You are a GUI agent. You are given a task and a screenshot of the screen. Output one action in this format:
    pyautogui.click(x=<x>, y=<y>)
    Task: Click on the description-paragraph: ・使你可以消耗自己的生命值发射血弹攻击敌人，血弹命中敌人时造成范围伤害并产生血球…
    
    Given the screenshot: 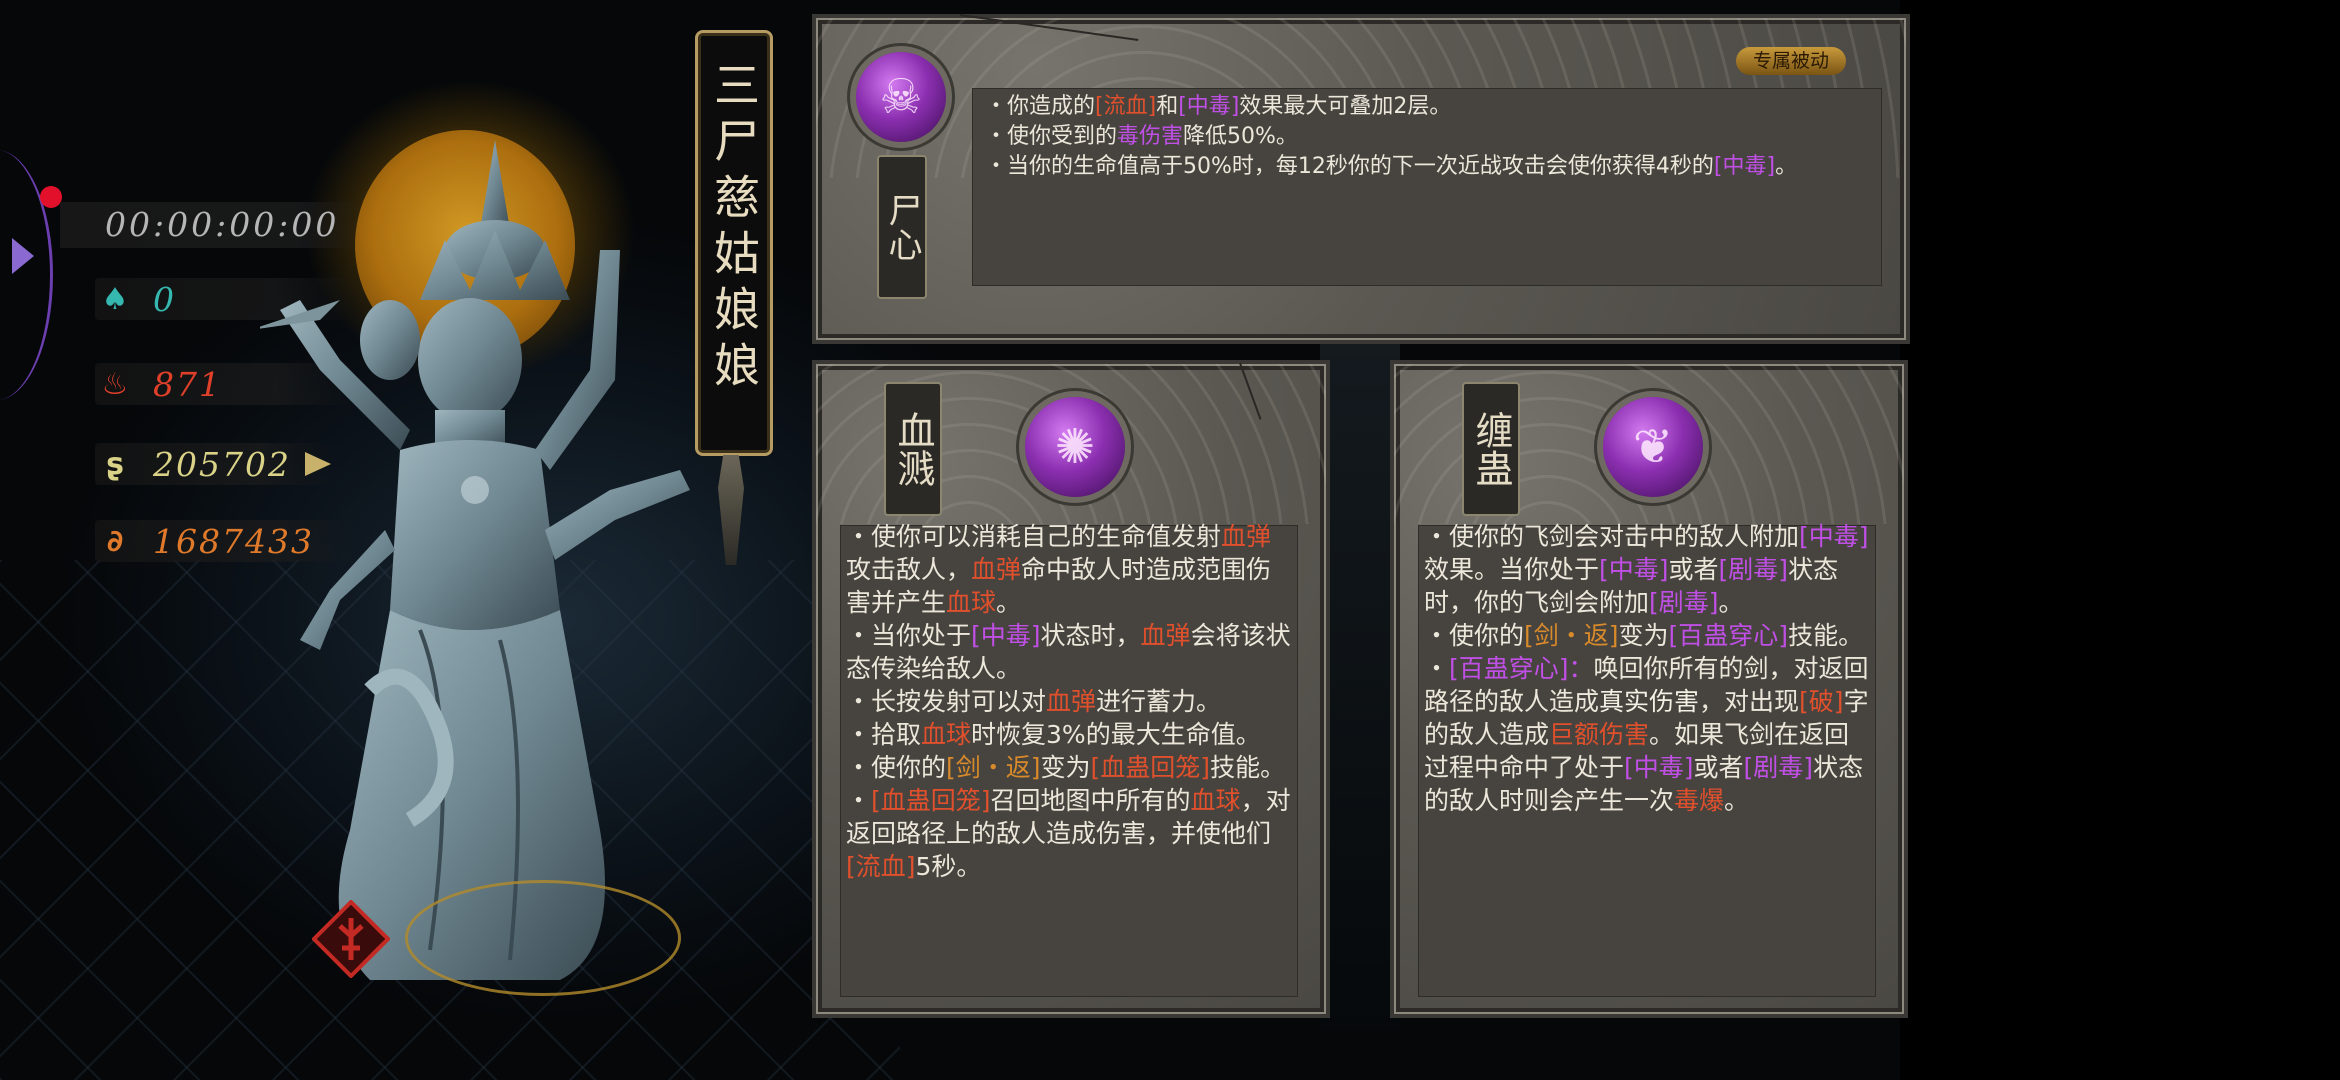 What is the action you would take?
    pyautogui.click(x=1068, y=569)
    